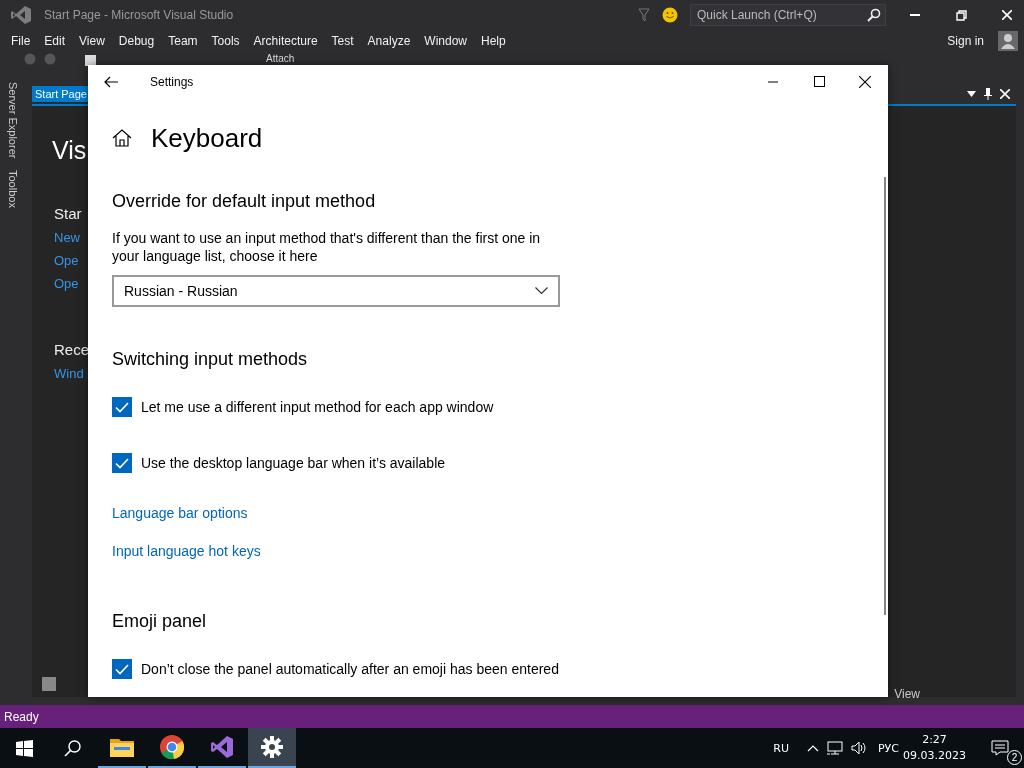 Image resolution: width=1024 pixels, height=768 pixels. I want to click on section-heading: Star, so click(68, 213).